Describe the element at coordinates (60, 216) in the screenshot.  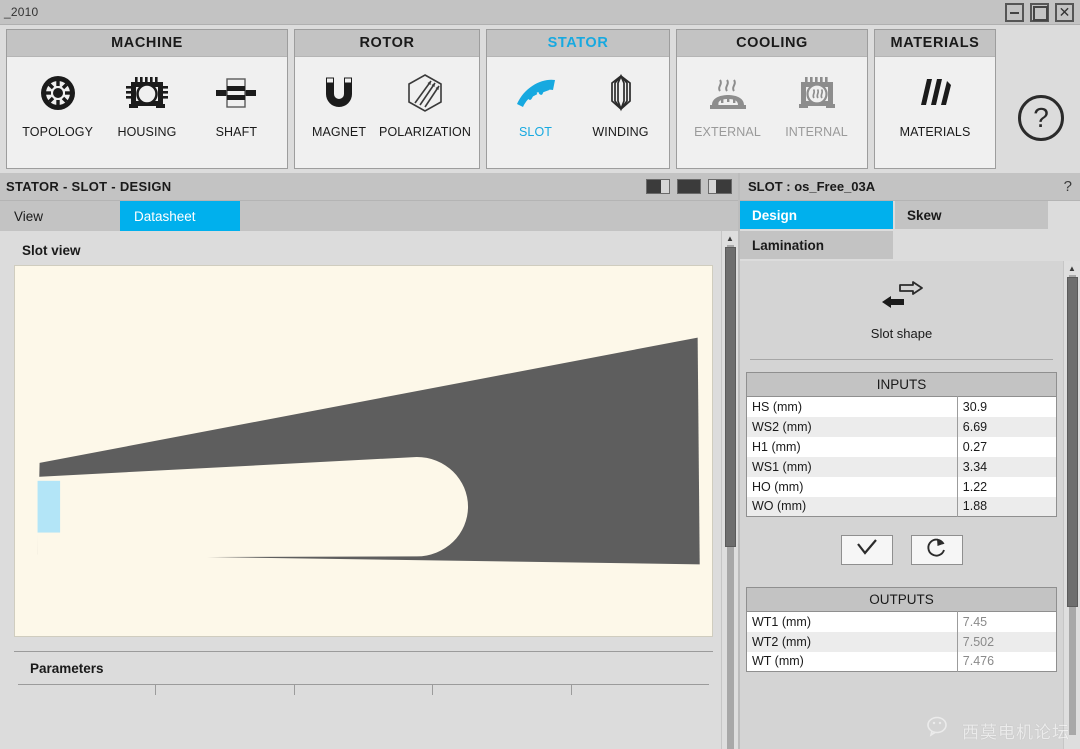
I see `tab-view: View` at that location.